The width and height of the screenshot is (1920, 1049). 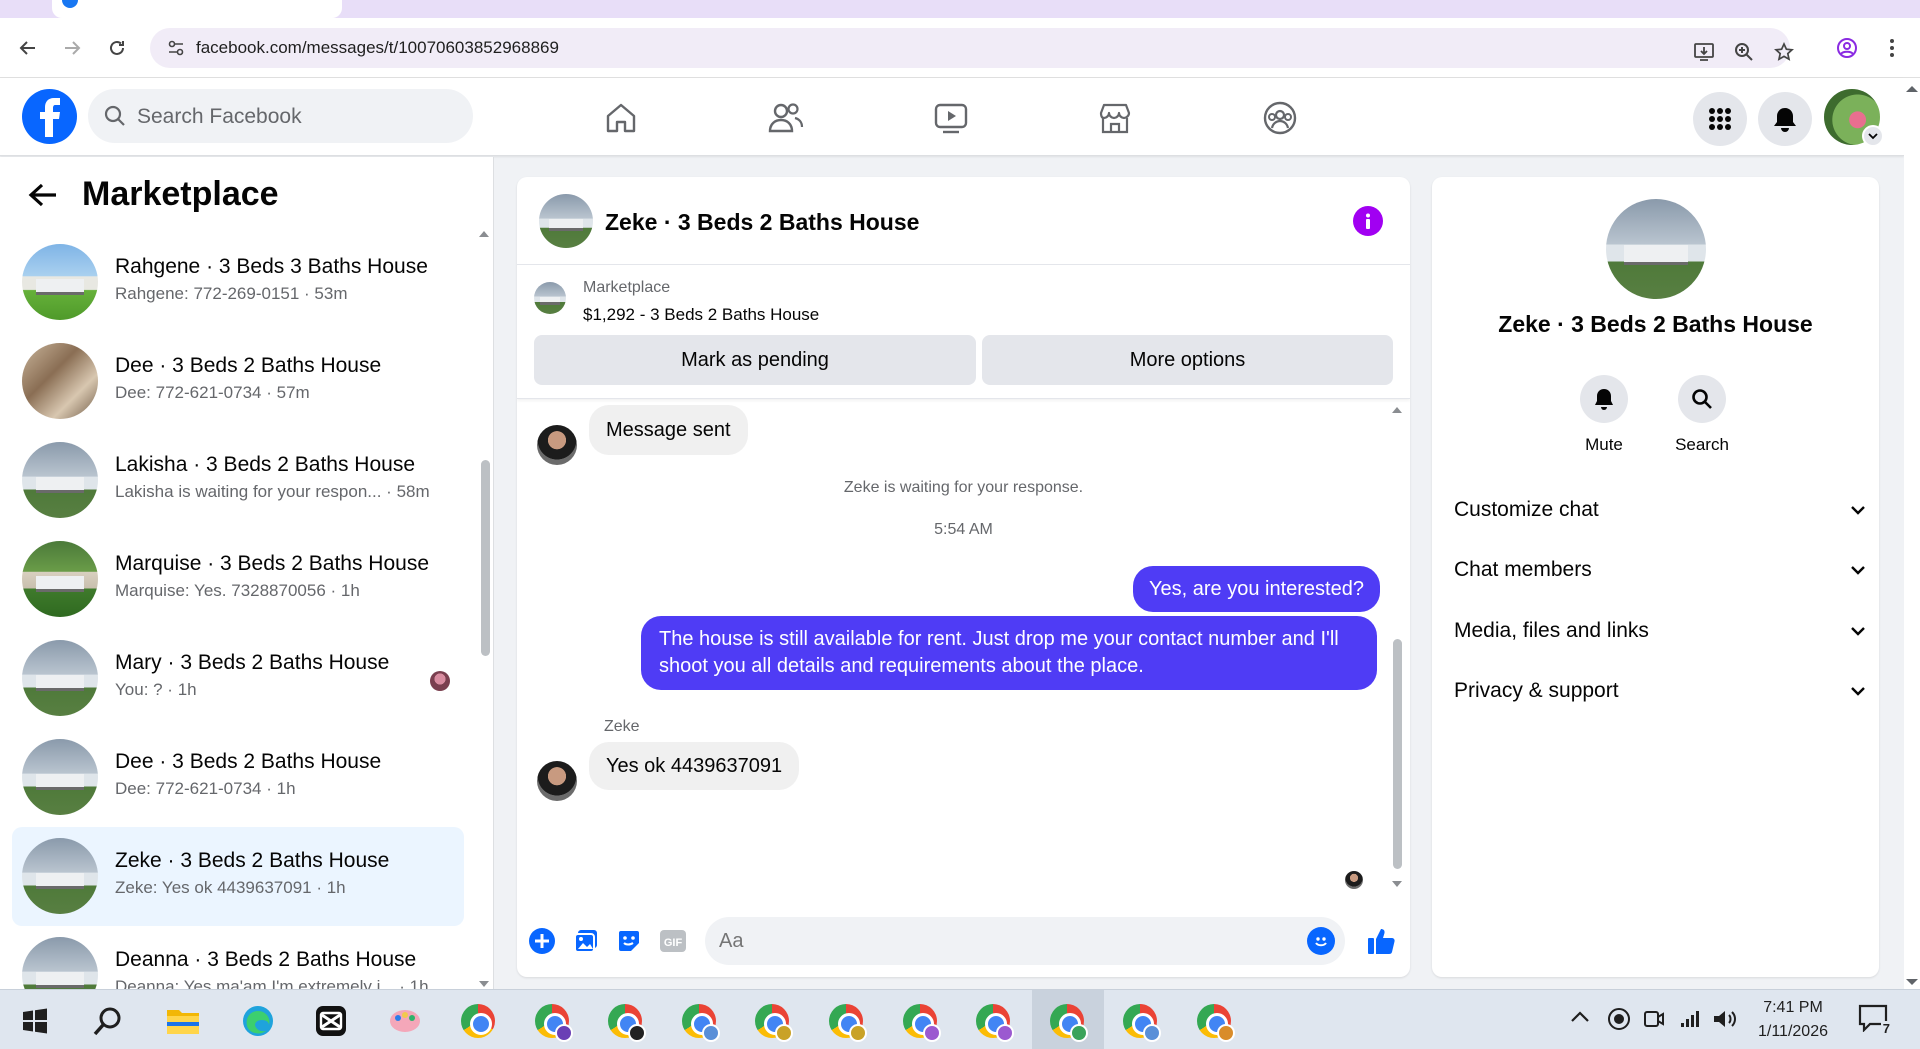 What do you see at coordinates (1702, 415) in the screenshot?
I see `search-in-conversation-button: Search` at bounding box center [1702, 415].